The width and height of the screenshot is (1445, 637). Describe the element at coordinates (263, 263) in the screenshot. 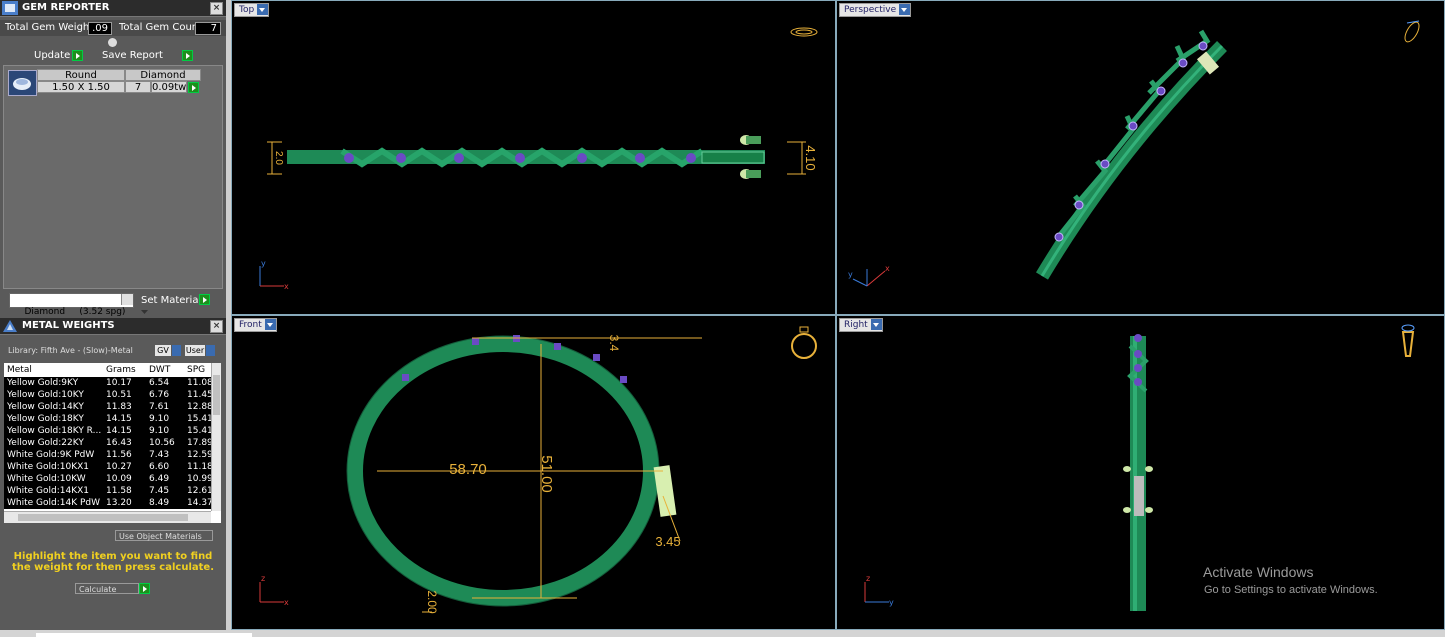

I see `svg-text: y` at that location.